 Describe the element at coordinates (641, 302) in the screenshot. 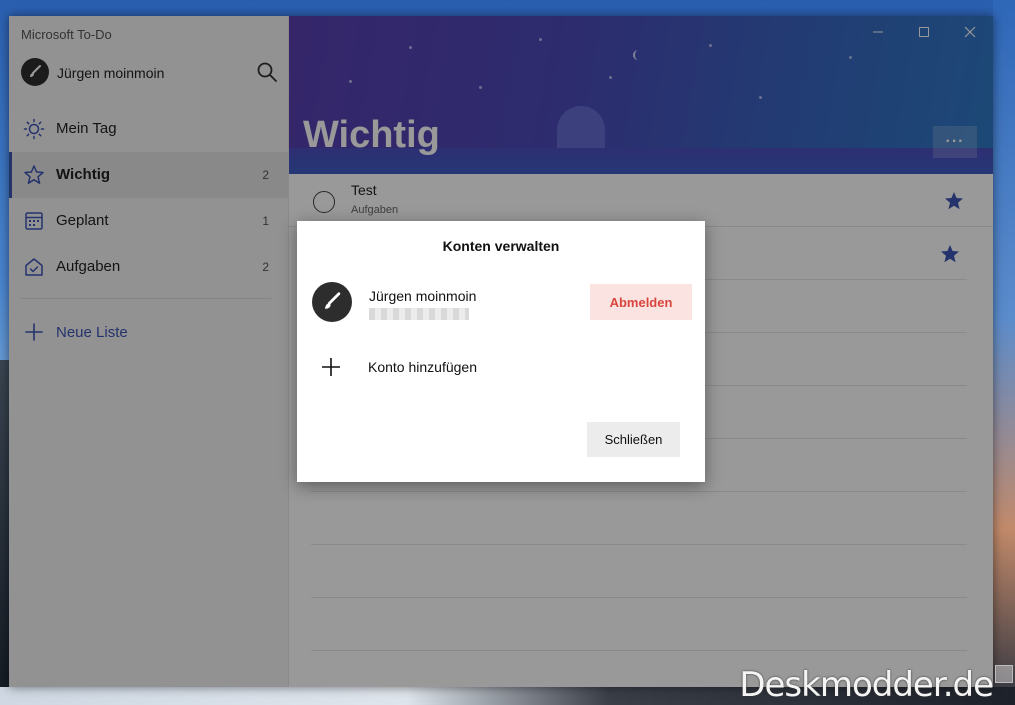

I see `logout-button: Abmelden` at that location.